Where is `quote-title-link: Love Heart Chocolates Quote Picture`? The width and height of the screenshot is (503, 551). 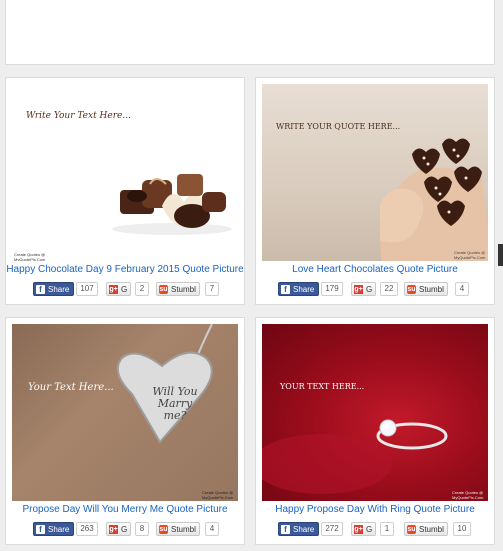 quote-title-link: Love Heart Chocolates Quote Picture is located at coordinates (375, 269).